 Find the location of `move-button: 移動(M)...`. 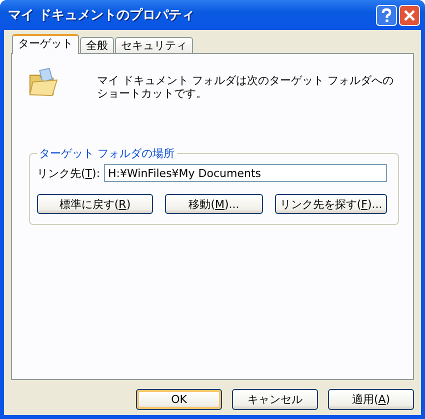

move-button: 移動(M)... is located at coordinates (214, 204).